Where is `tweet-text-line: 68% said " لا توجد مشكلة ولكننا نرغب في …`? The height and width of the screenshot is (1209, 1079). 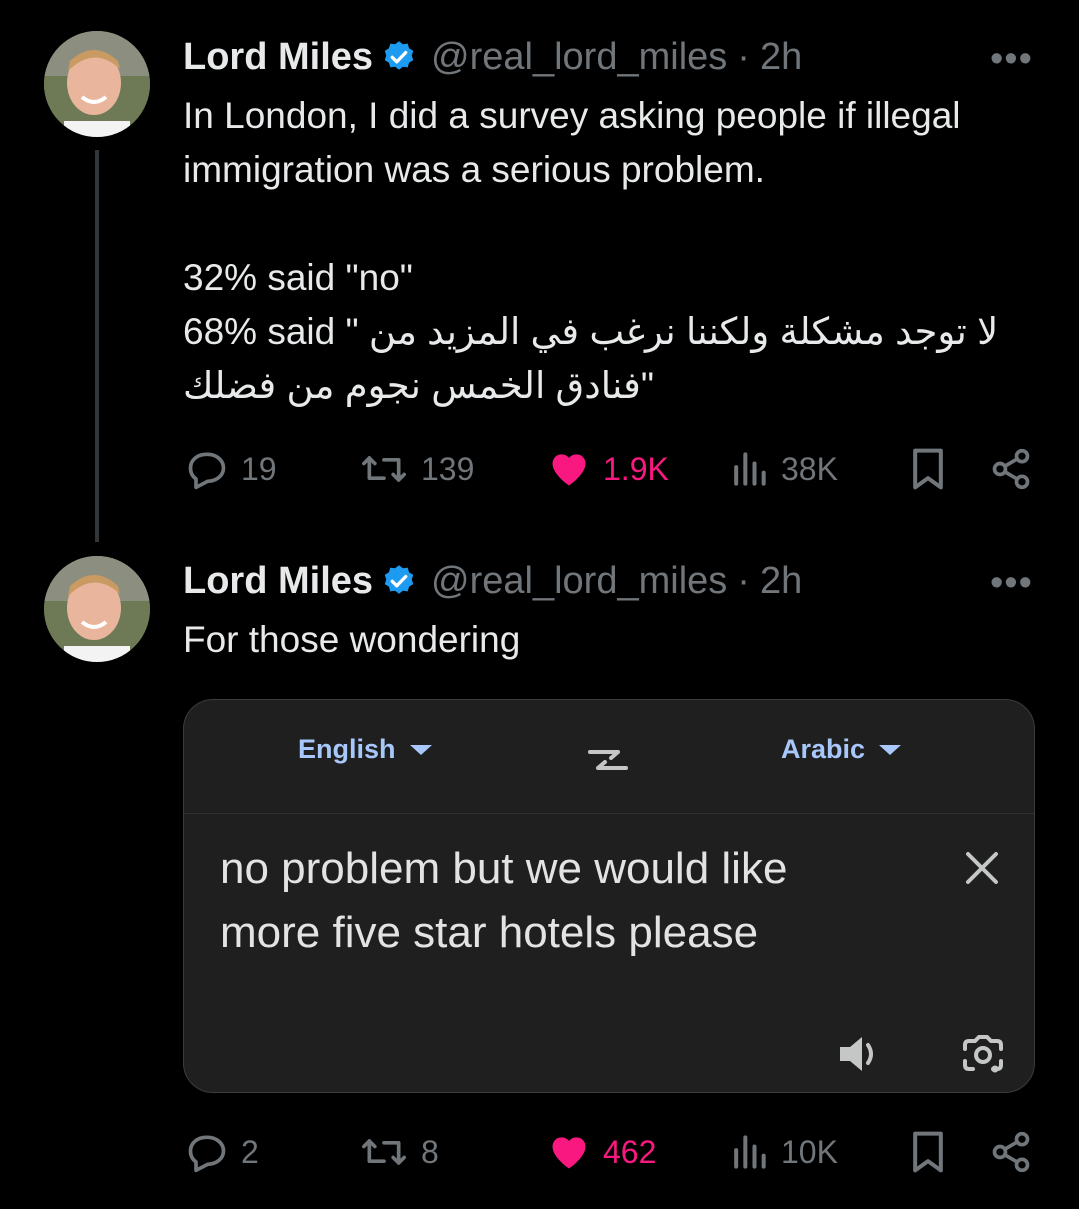
tweet-text-line: 68% said " لا توجد مشكلة ولكننا نرغب في … is located at coordinates (596, 358).